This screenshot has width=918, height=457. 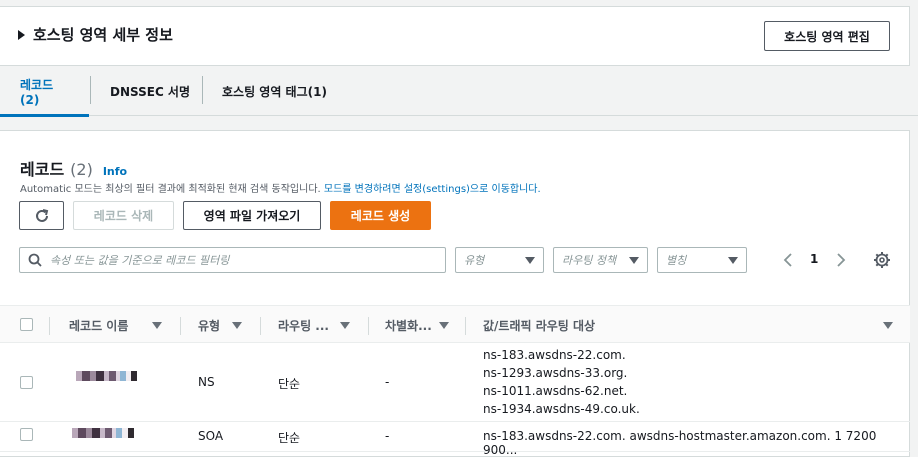 What do you see at coordinates (702, 260) in the screenshot?
I see `alias-select: 별칭` at bounding box center [702, 260].